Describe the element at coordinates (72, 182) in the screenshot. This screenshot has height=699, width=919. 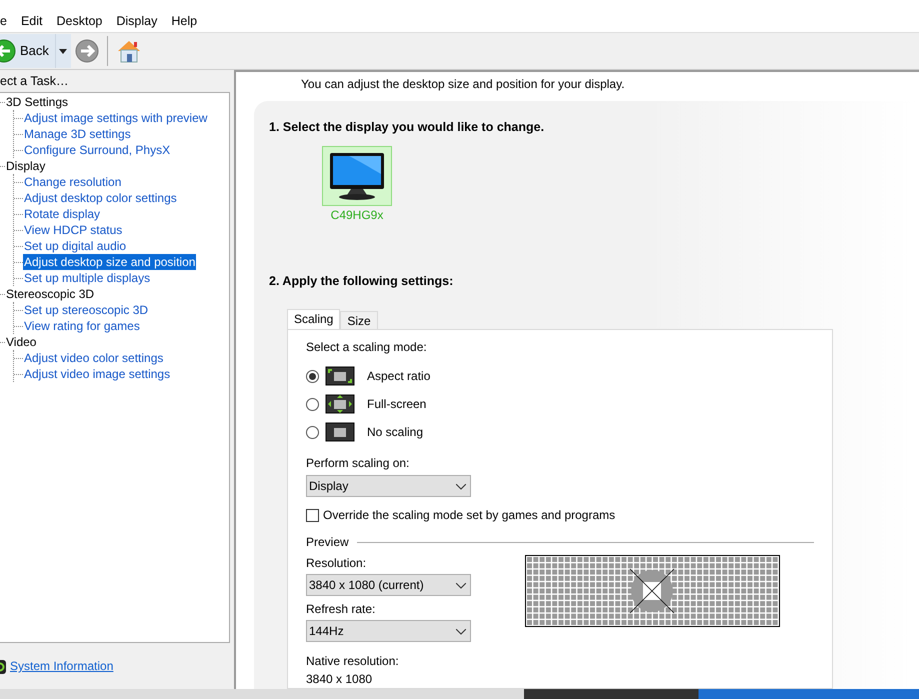
I see `tree-link: Change resolution` at that location.